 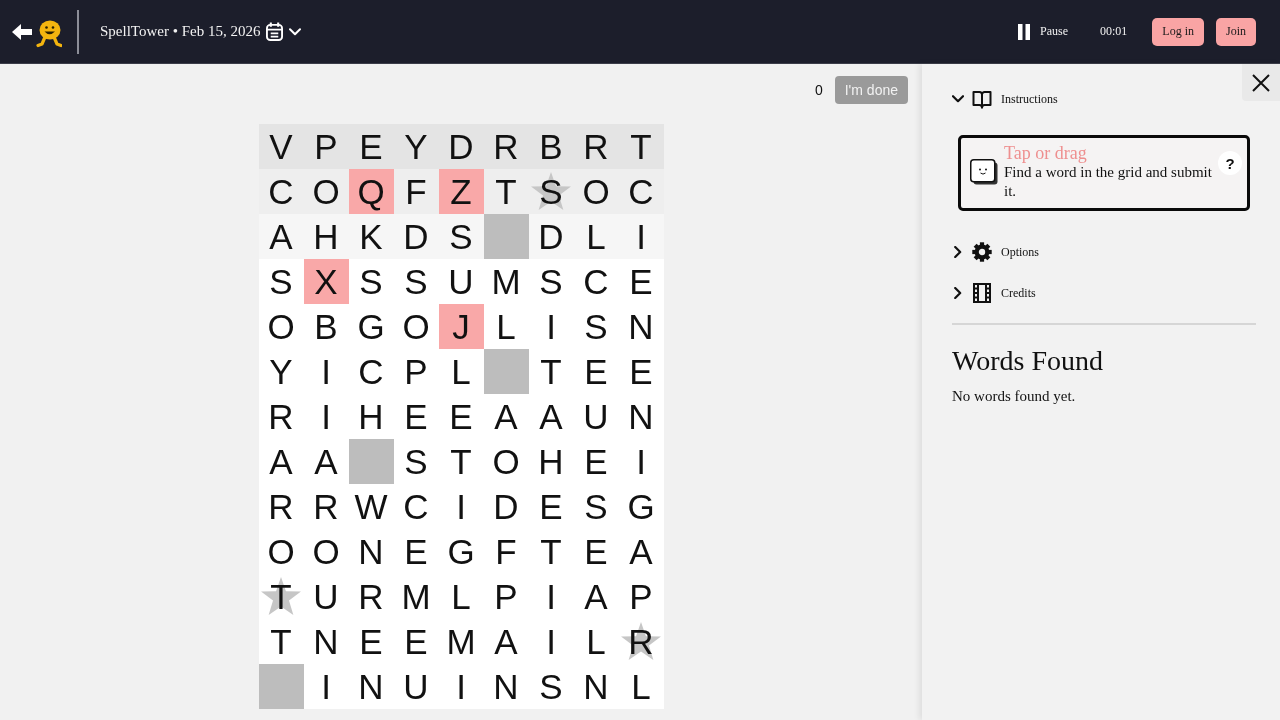 I want to click on letter-tile: Q, so click(x=371, y=191).